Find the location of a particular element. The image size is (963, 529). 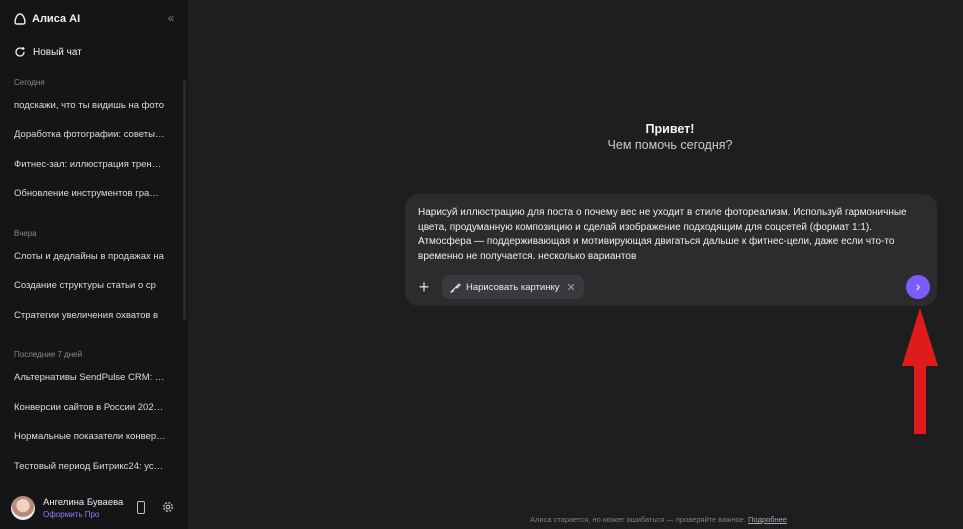

brush-icon is located at coordinates (455, 287).